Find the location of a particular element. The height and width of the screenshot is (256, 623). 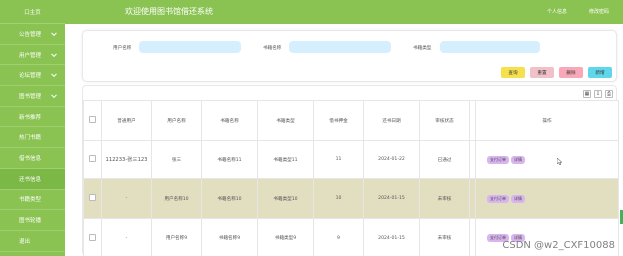

sidebar-item-announcements: 公告管理 is located at coordinates (32, 34).